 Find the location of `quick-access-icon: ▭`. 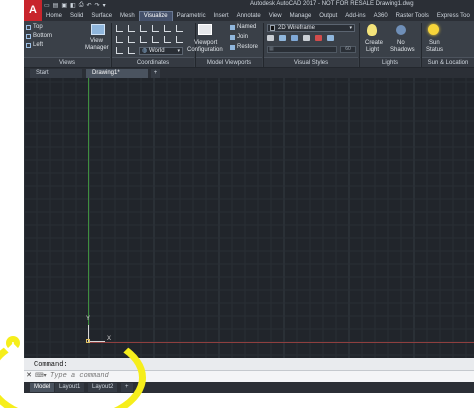

quick-access-icon: ▭ is located at coordinates (47, 5).